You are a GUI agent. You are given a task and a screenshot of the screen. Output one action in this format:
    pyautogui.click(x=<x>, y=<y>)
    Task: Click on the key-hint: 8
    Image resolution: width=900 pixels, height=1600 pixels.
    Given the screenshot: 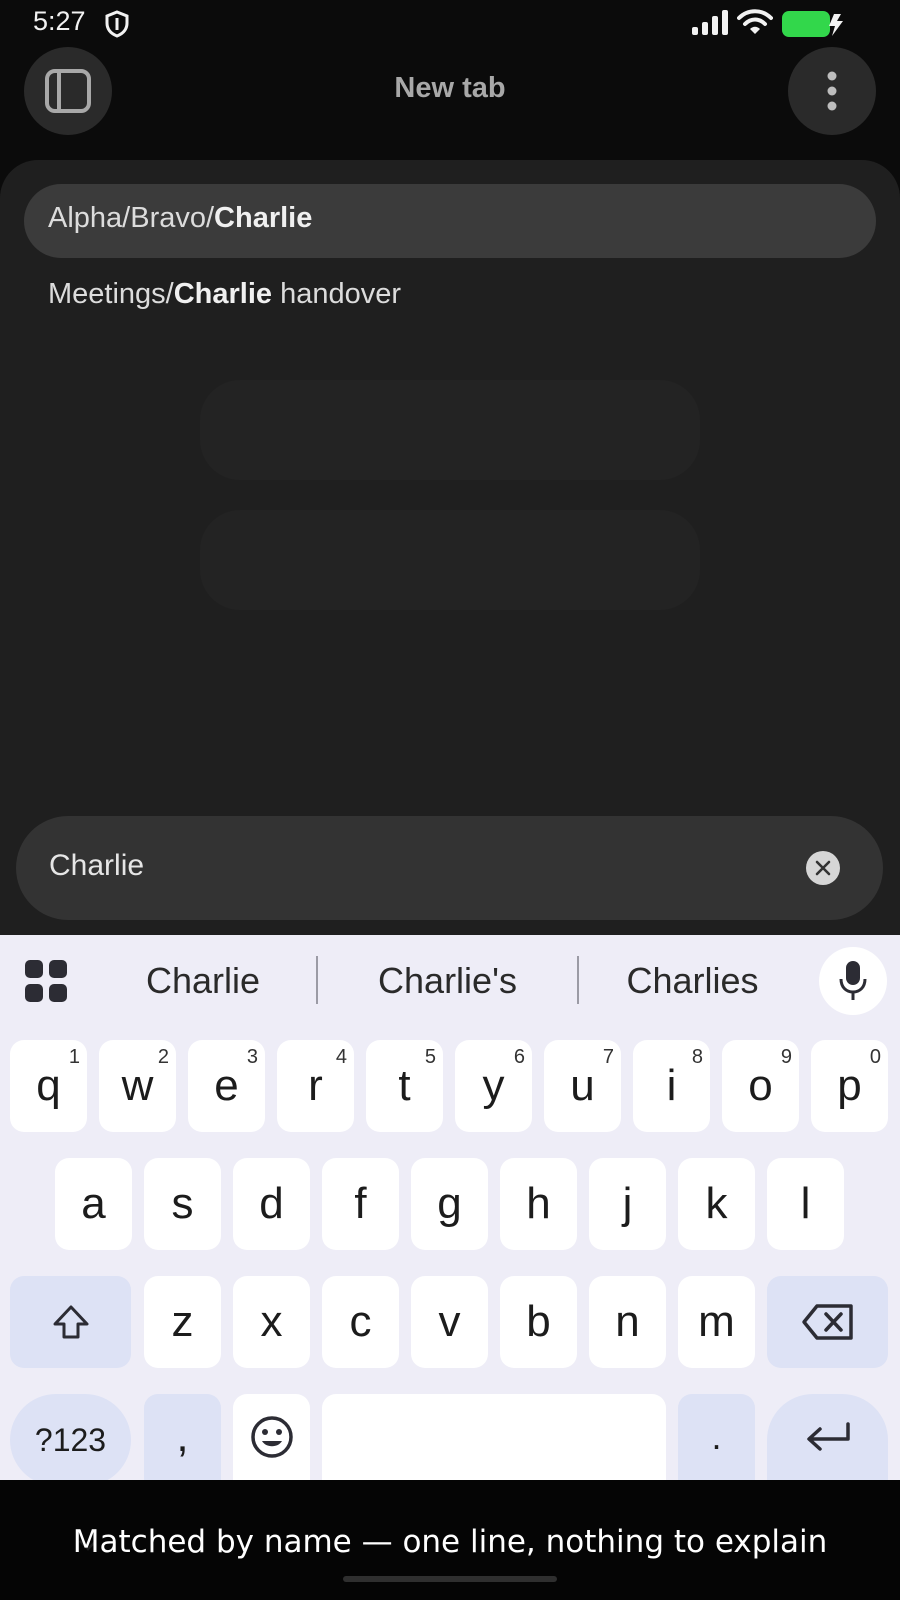 What is the action you would take?
    pyautogui.click(x=697, y=1057)
    